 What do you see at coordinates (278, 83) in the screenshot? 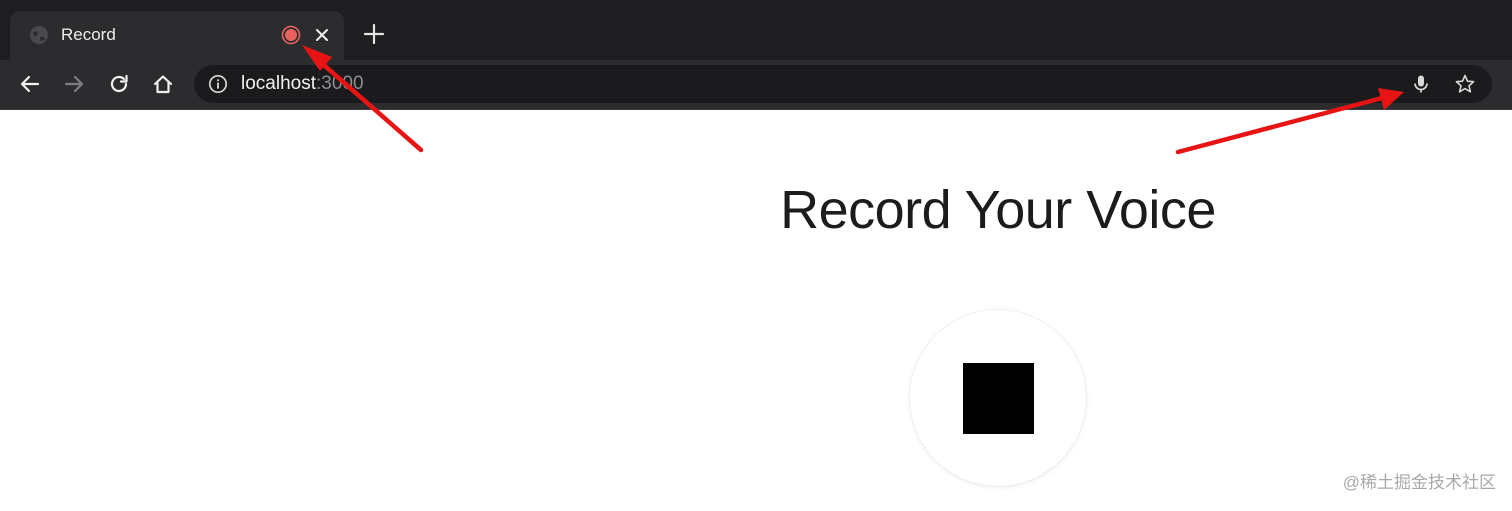
I see `url-host: localhost` at bounding box center [278, 83].